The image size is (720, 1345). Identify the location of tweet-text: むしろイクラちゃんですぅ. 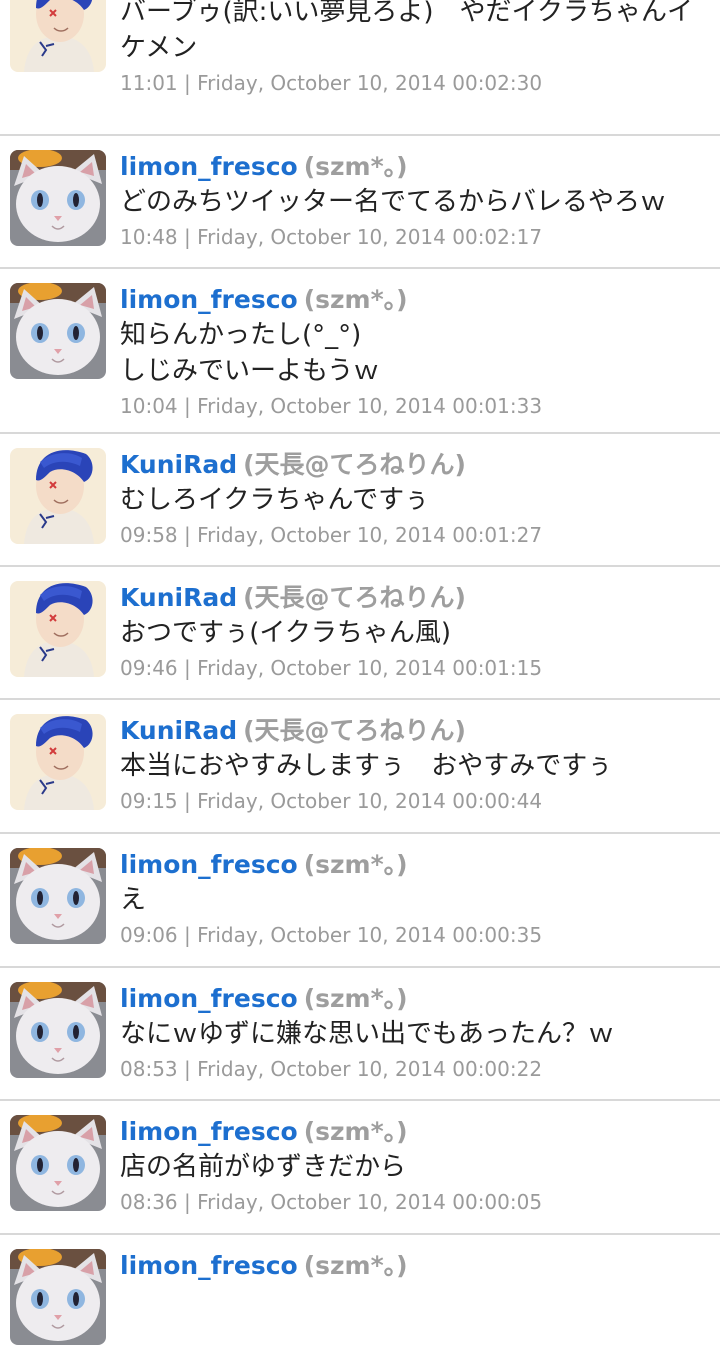
(275, 500).